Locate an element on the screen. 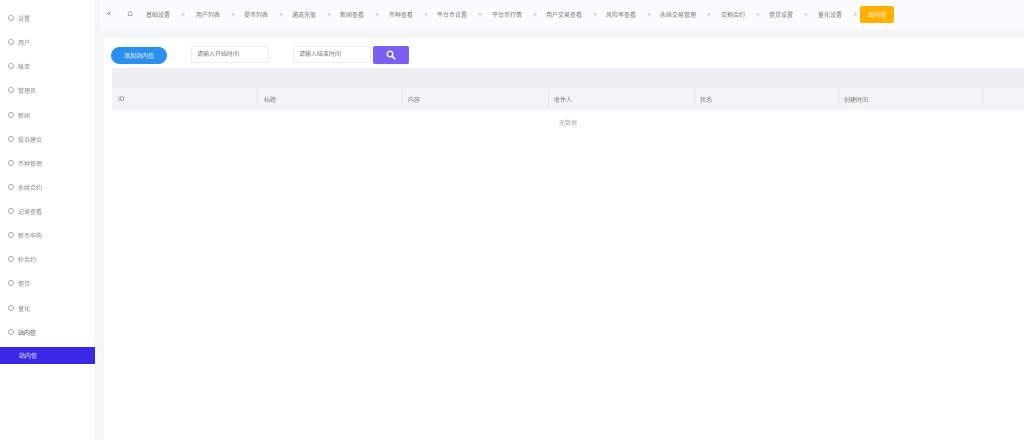 This screenshot has height=440, width=1024. sidebar-item-label: 币种管理 is located at coordinates (30, 164).